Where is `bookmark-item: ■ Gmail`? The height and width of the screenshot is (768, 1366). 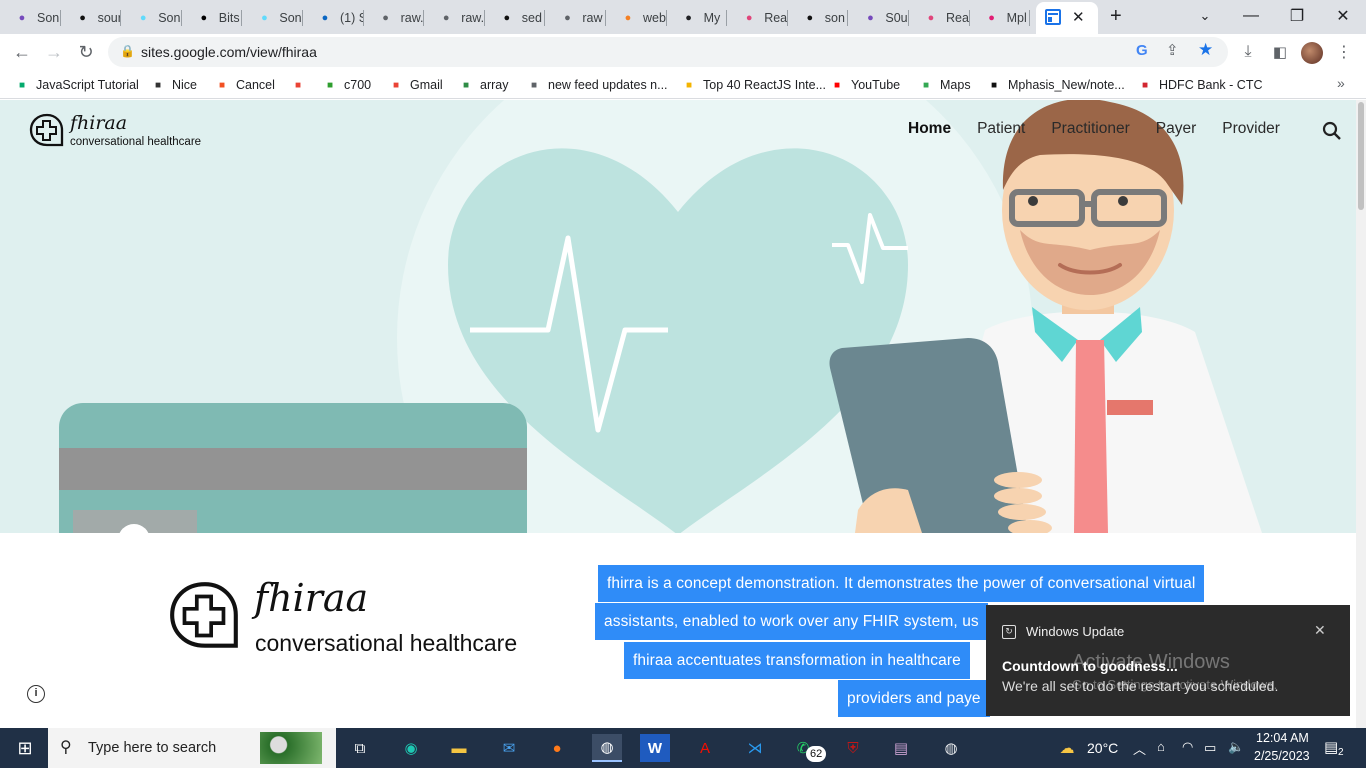
bookmark-item: ■ Gmail is located at coordinates (415, 85).